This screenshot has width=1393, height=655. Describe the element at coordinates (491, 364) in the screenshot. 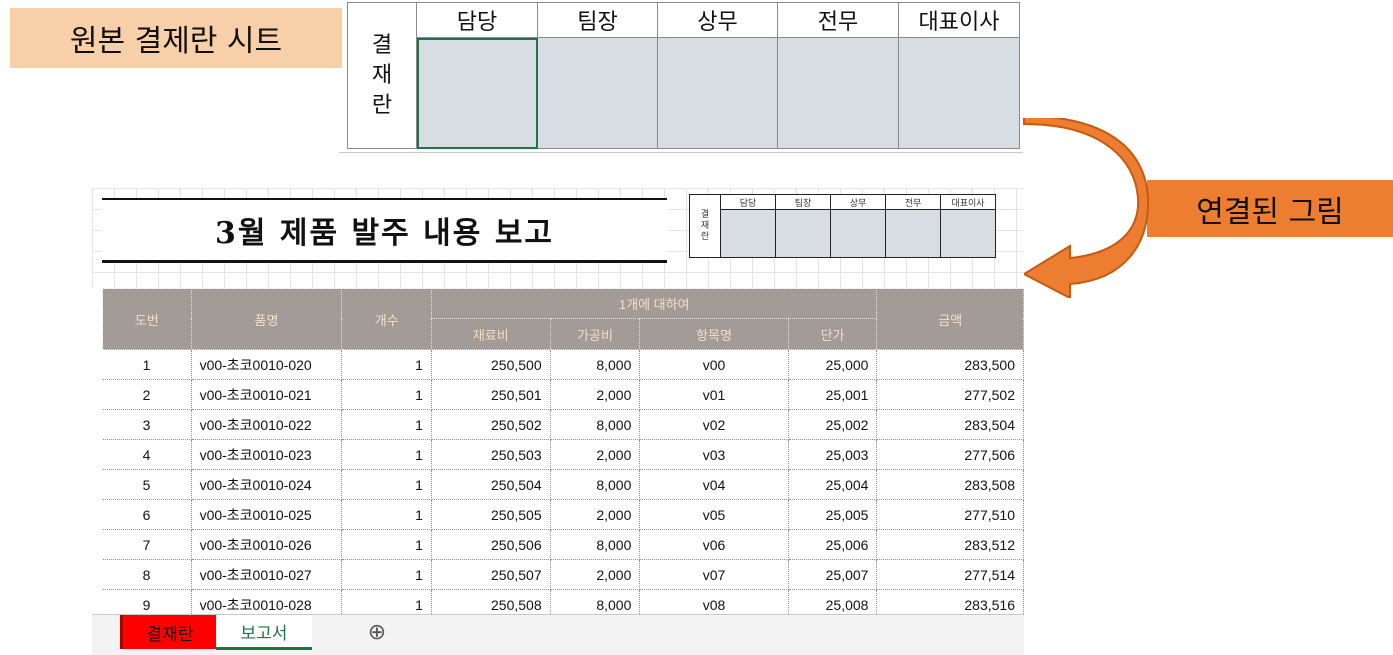

I see `cell-material: 250,500` at that location.